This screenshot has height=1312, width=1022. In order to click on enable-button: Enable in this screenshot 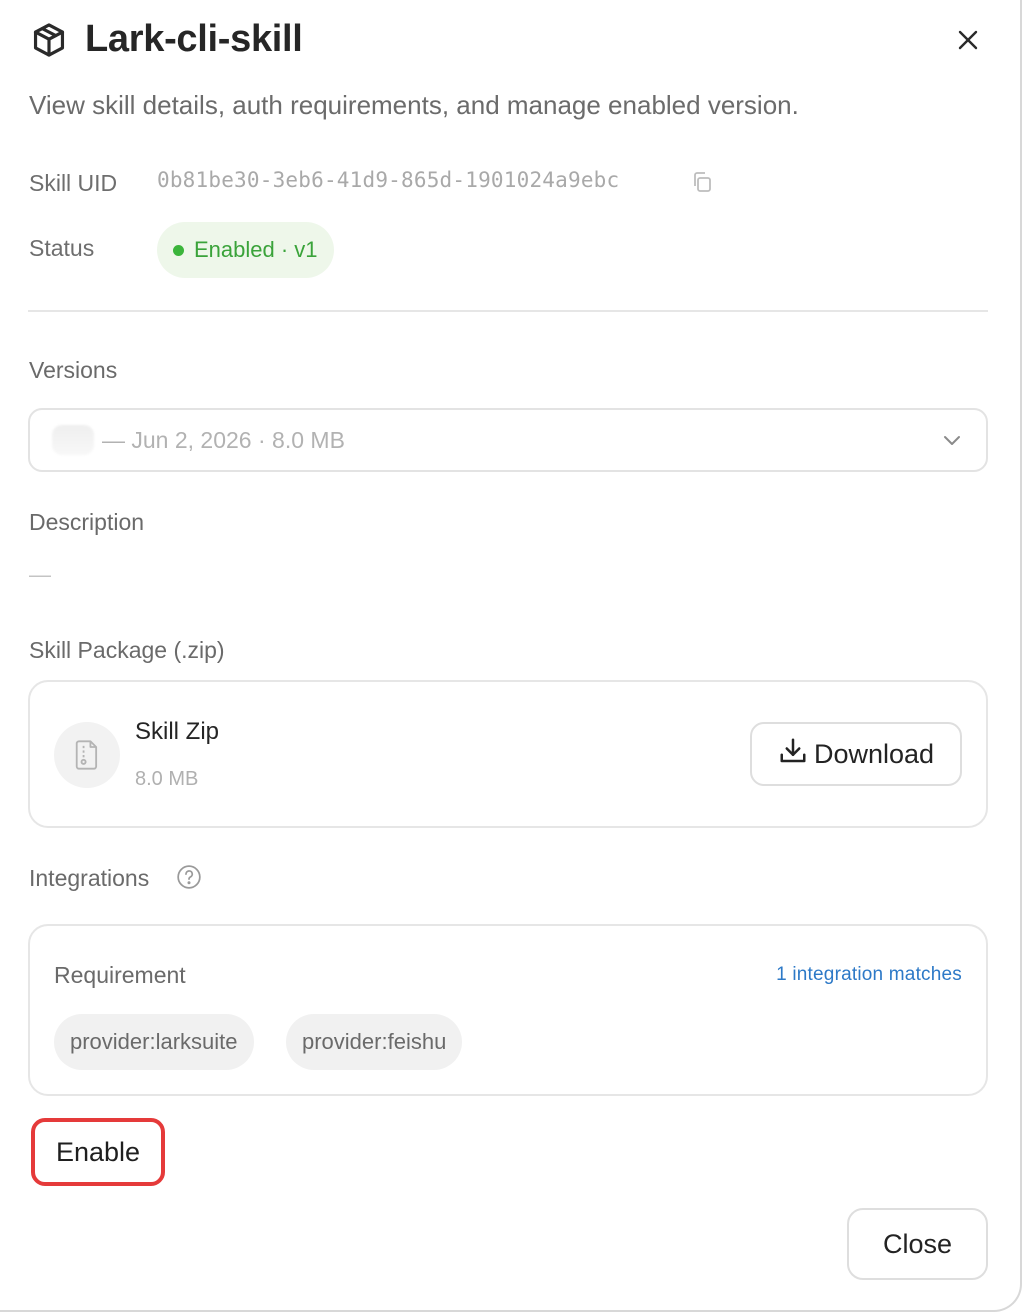, I will do `click(98, 1152)`.